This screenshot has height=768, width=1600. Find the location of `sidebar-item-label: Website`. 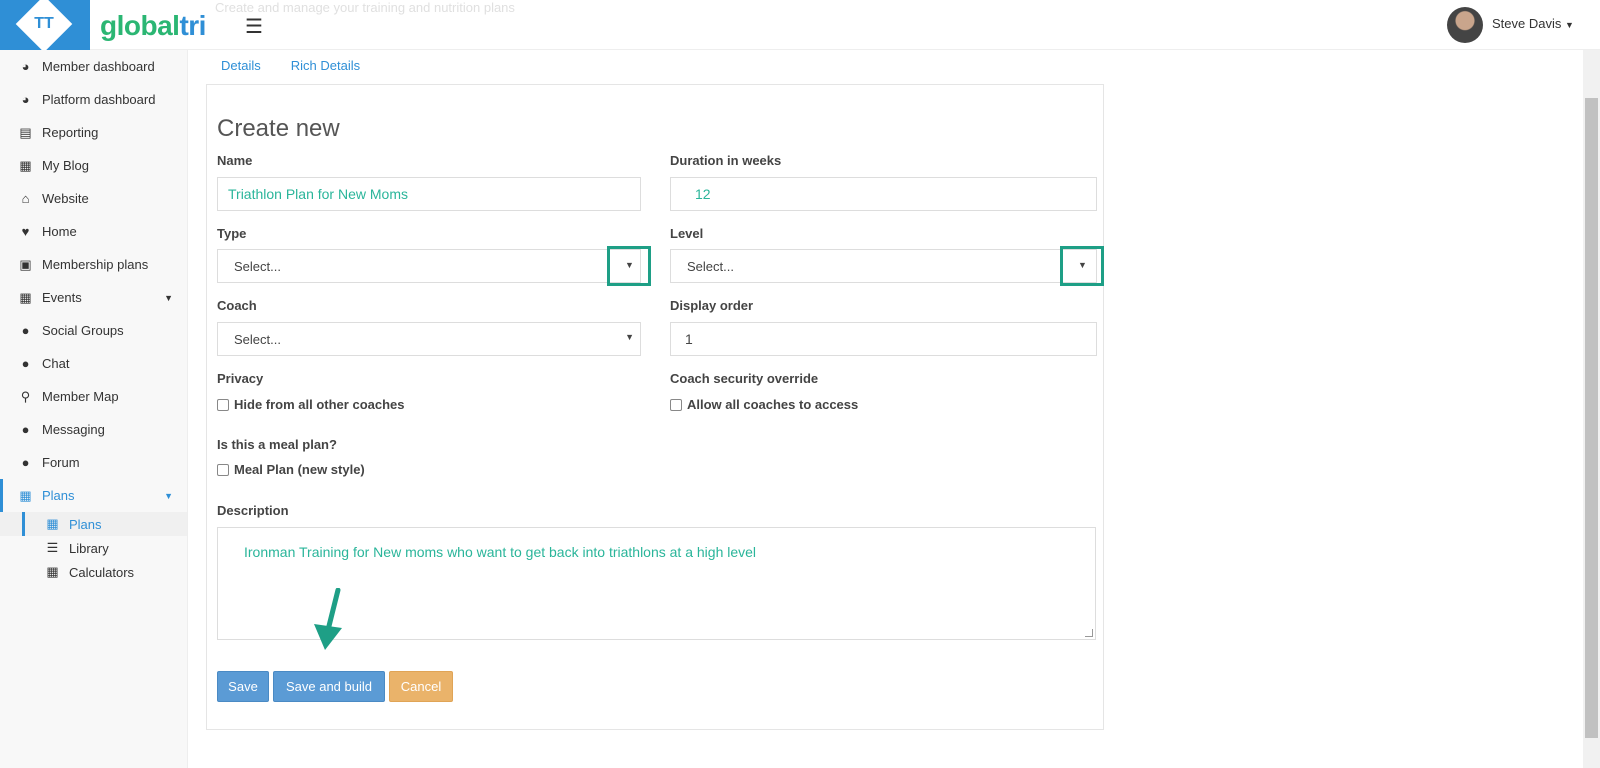

sidebar-item-label: Website is located at coordinates (65, 198).